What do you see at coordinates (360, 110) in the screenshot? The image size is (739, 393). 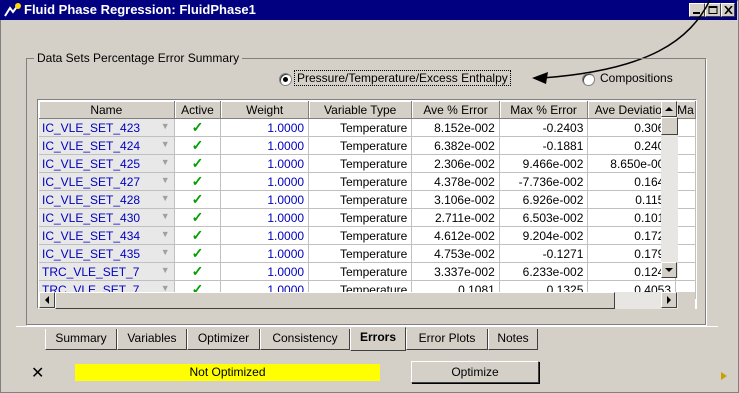 I see `column-header: Variable Type` at bounding box center [360, 110].